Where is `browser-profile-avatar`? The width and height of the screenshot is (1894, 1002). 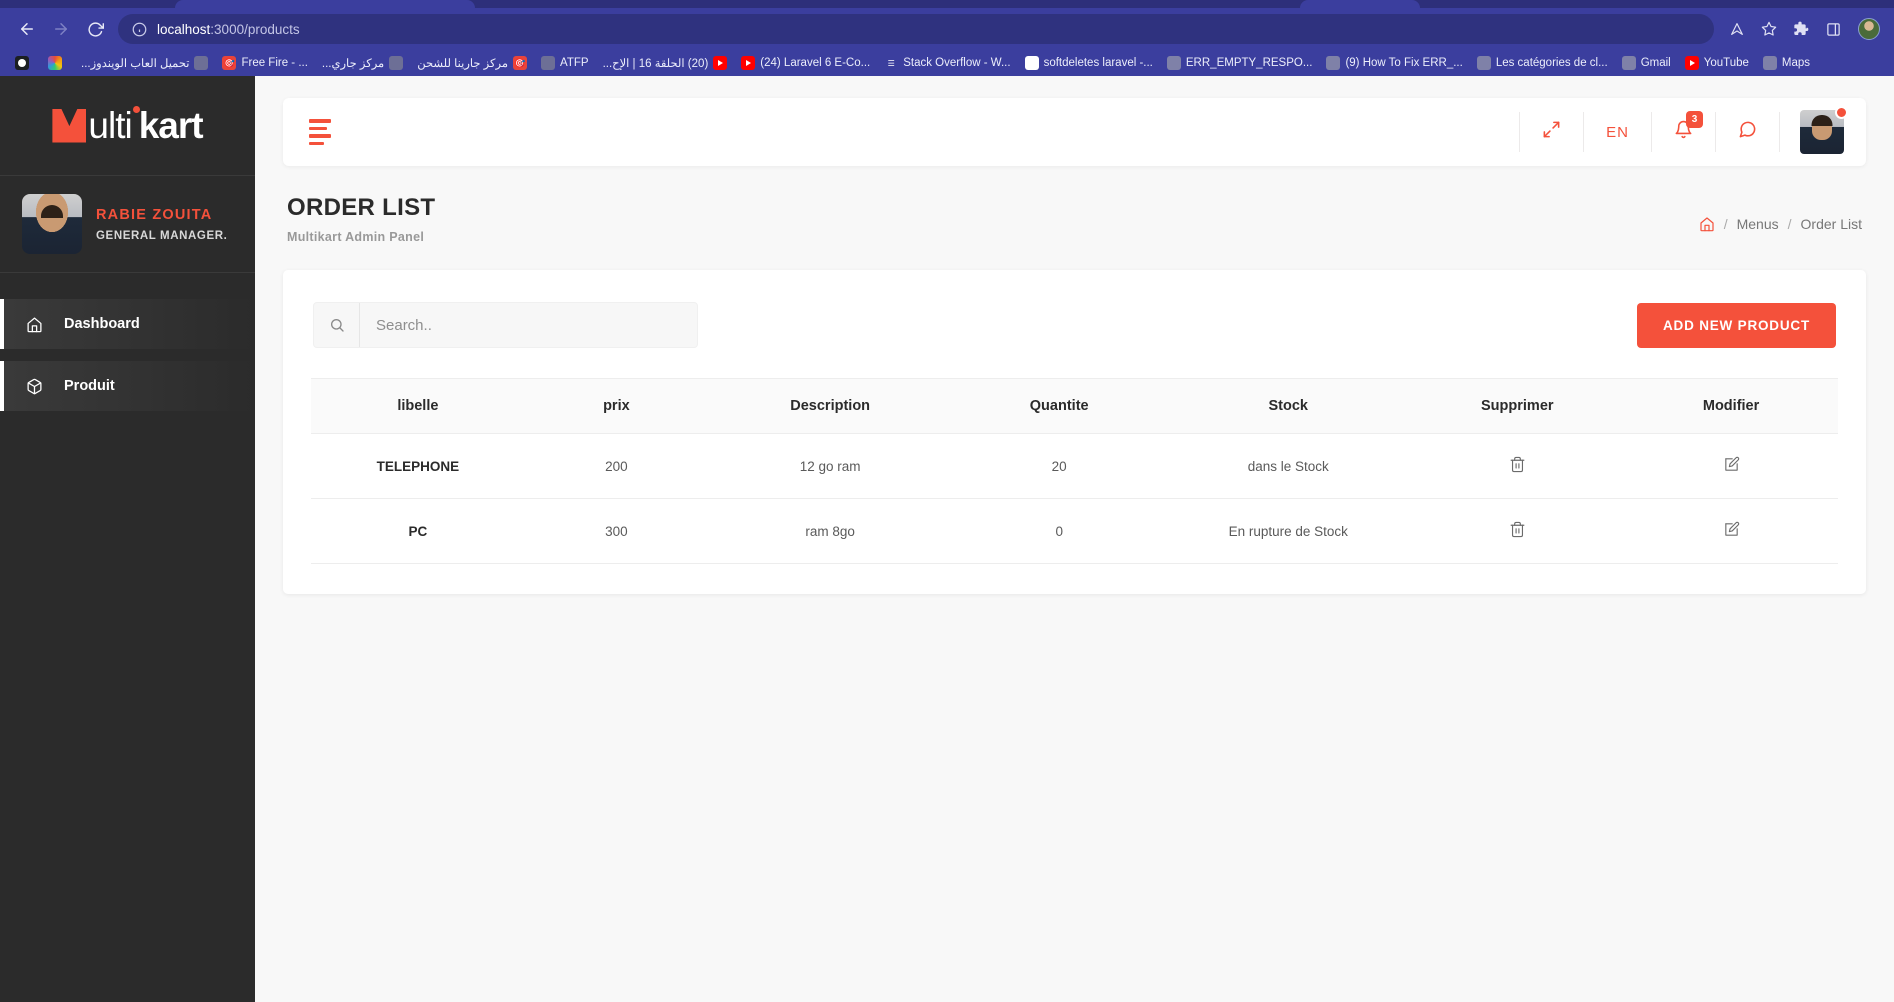 browser-profile-avatar is located at coordinates (1869, 29).